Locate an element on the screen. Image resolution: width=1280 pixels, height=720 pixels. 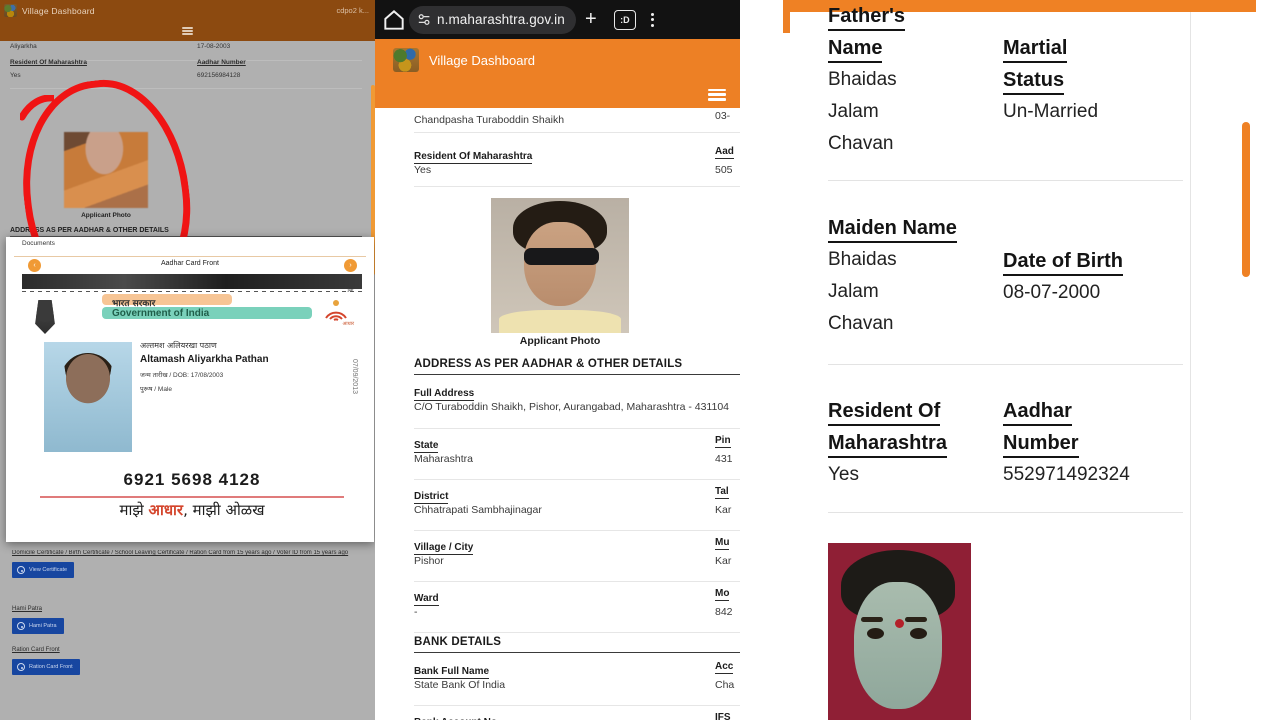
carousel-caption: Aadhar Card Front is located at coordinates (190, 263).